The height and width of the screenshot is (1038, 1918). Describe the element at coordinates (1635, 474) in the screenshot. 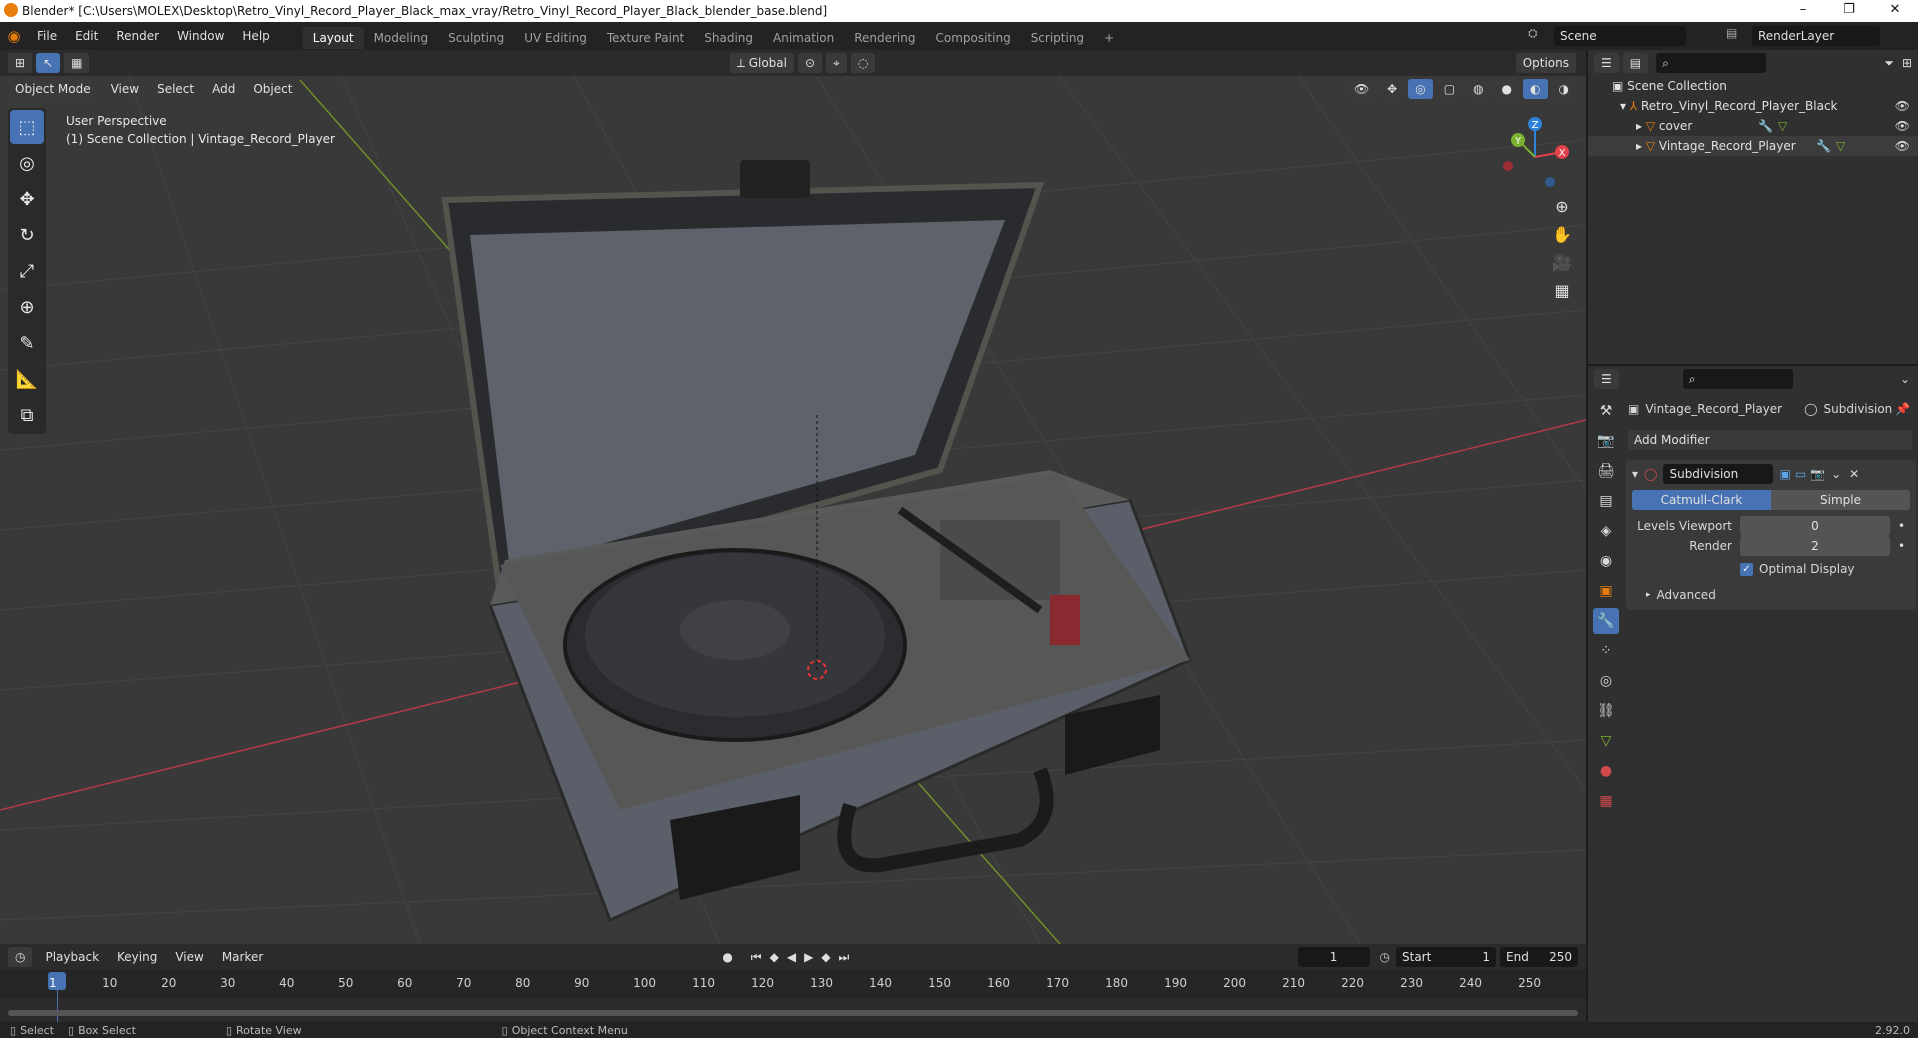

I see `collapse-arrow-icon: ▾` at that location.